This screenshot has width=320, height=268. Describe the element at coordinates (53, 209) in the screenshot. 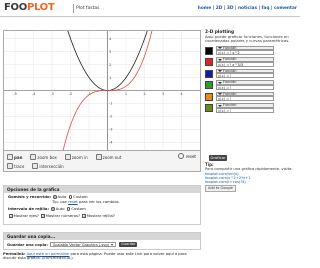

I see `grid-auto-radio` at that location.